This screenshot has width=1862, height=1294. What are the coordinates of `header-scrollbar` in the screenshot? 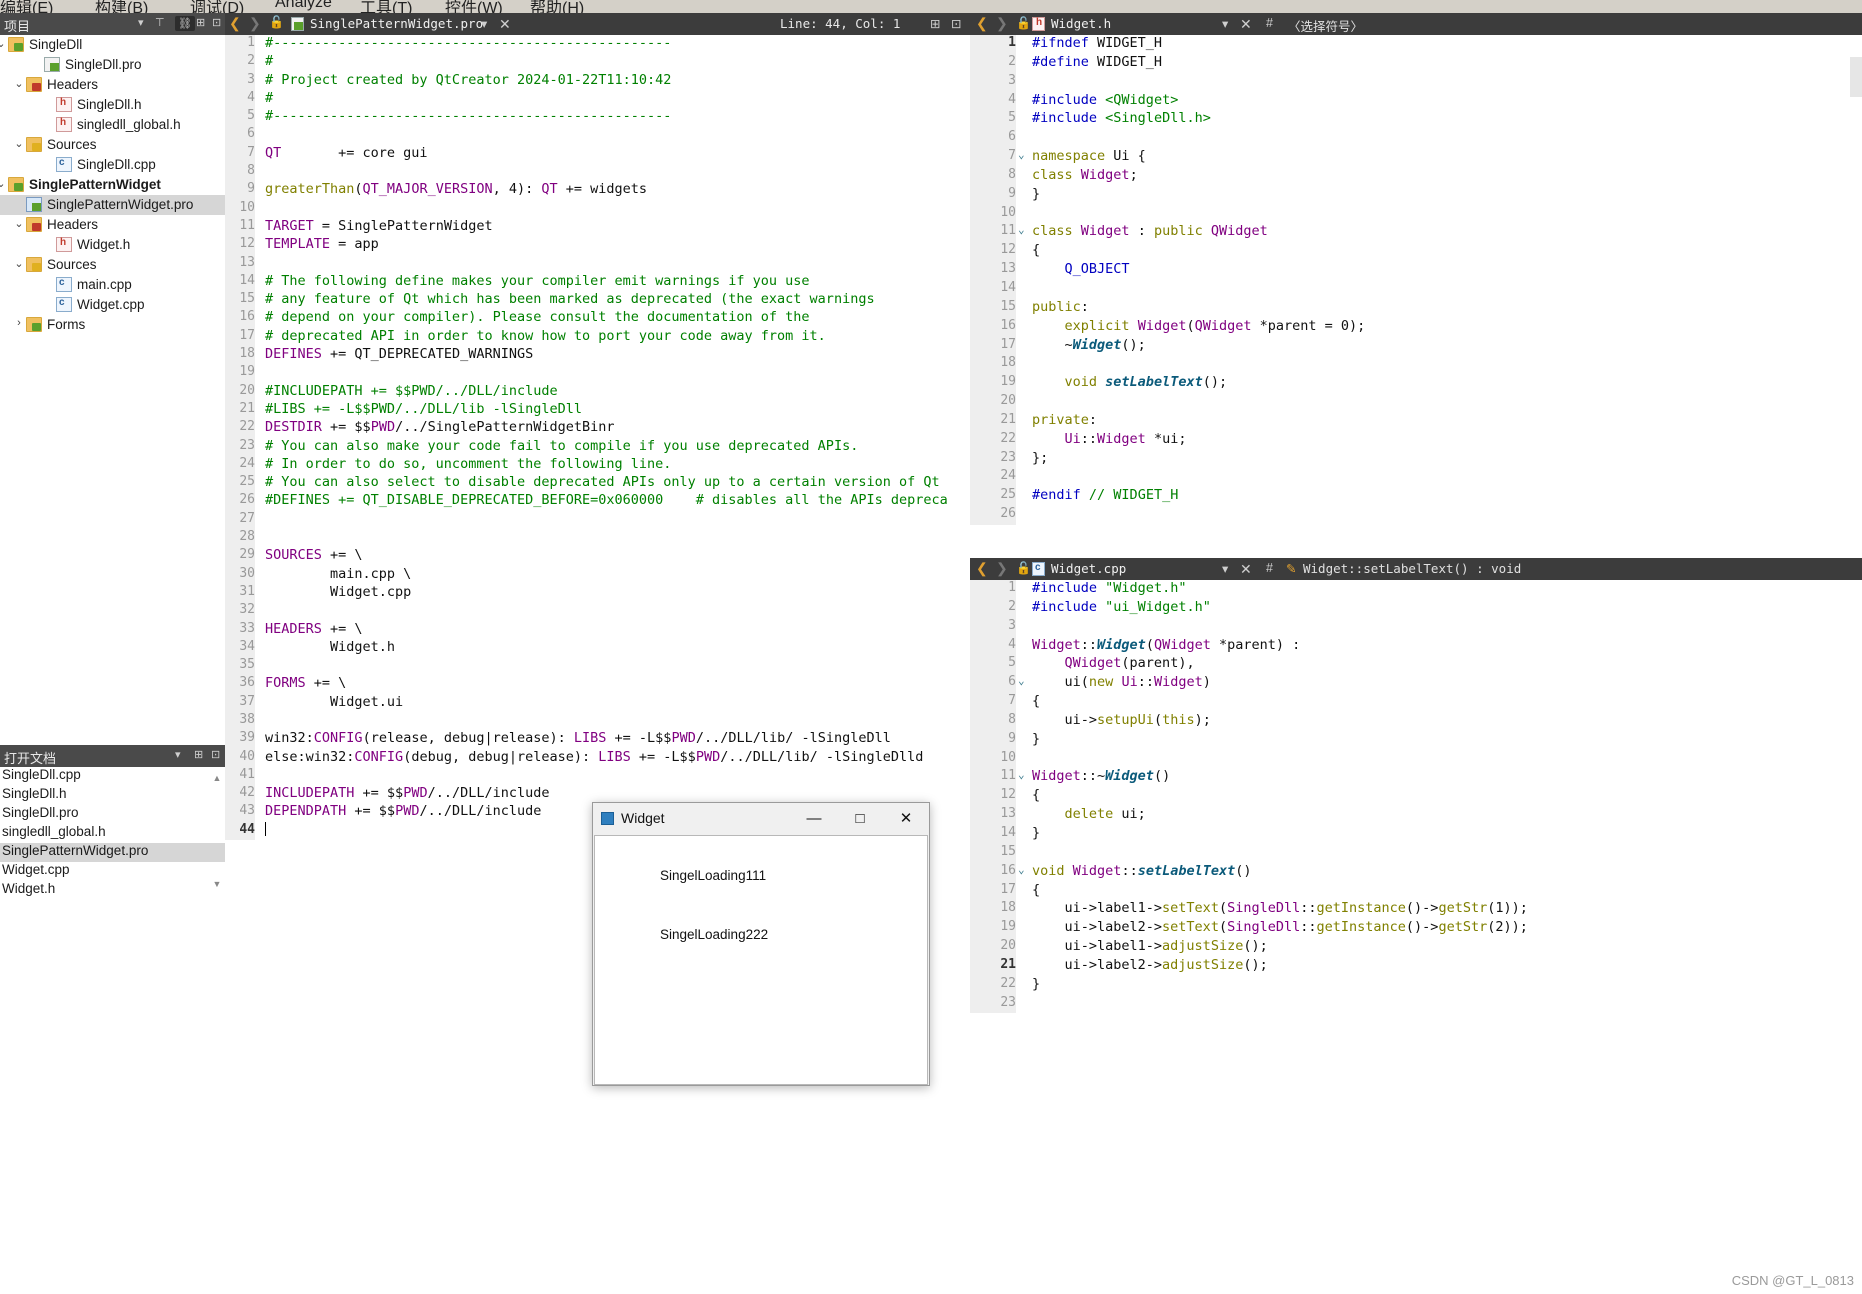 It's located at (1856, 77).